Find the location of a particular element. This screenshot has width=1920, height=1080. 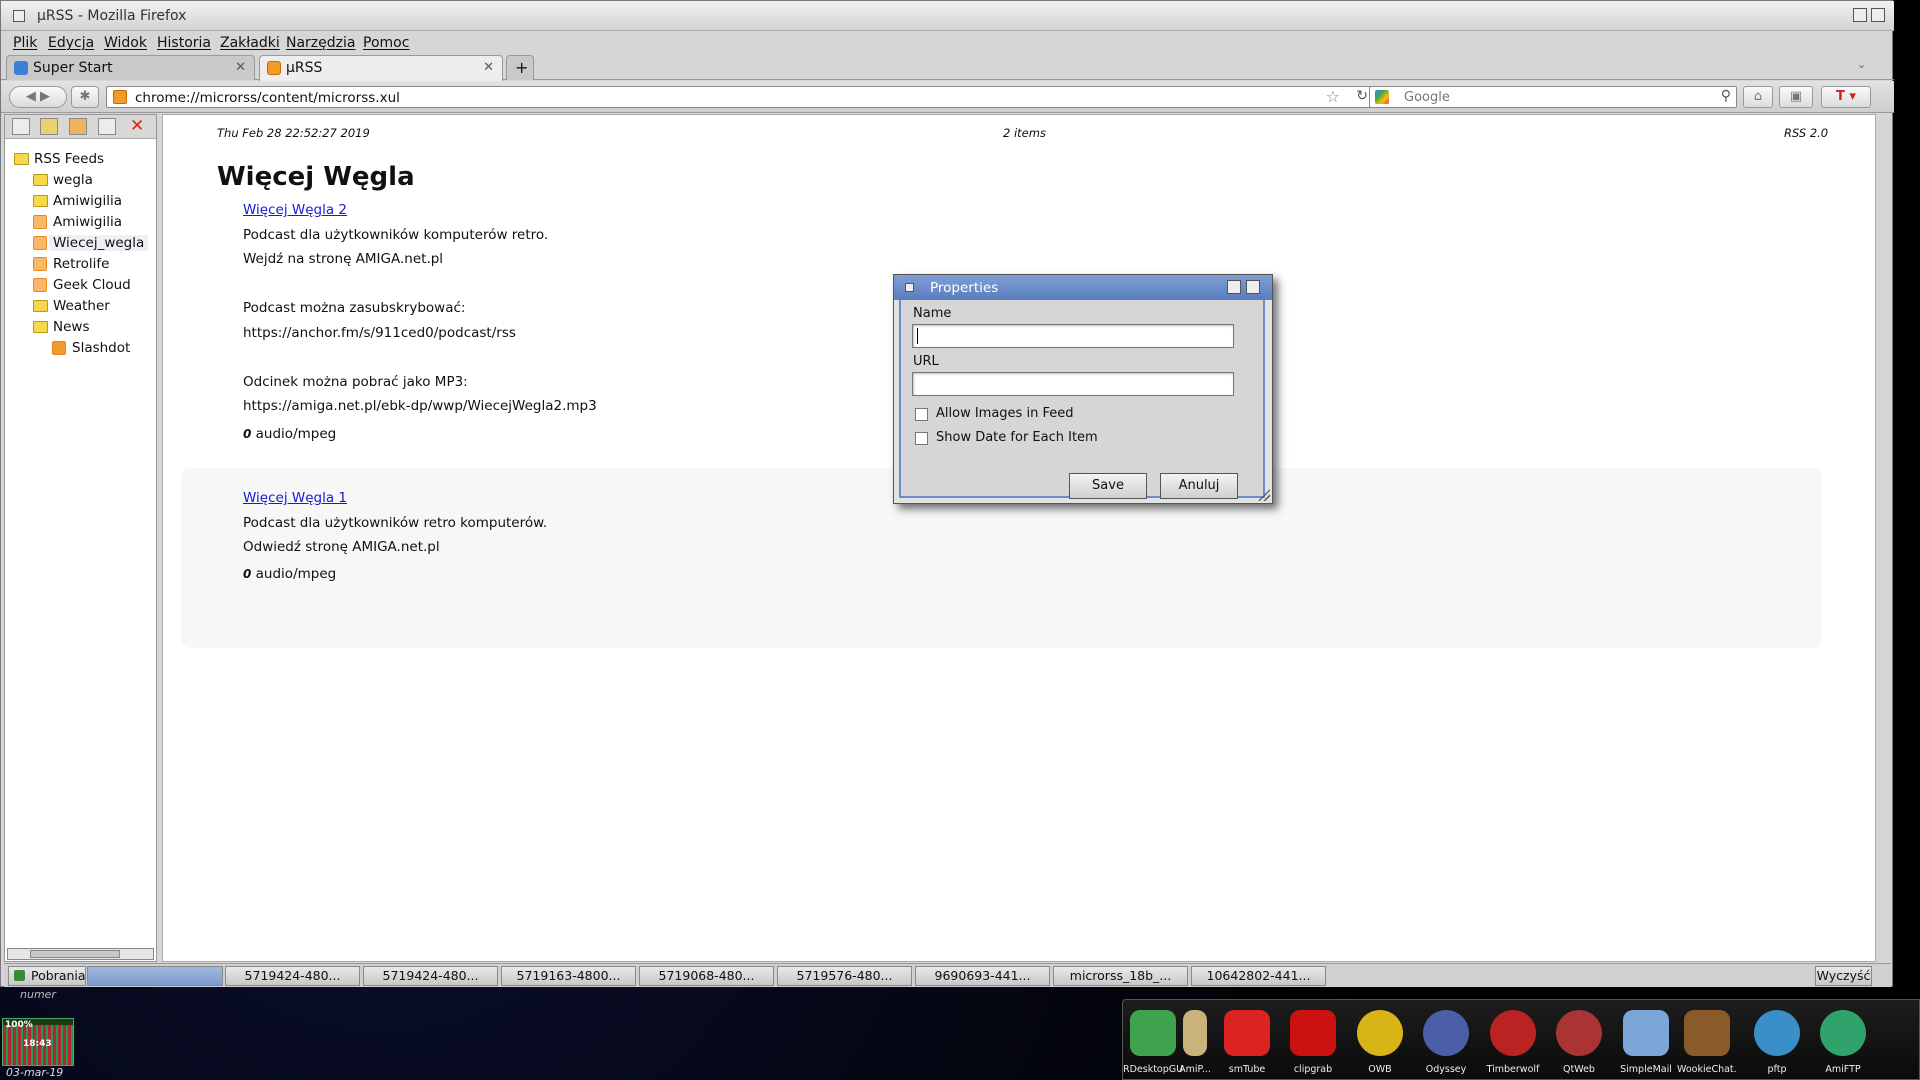

menu-historia: Historia is located at coordinates (184, 43).